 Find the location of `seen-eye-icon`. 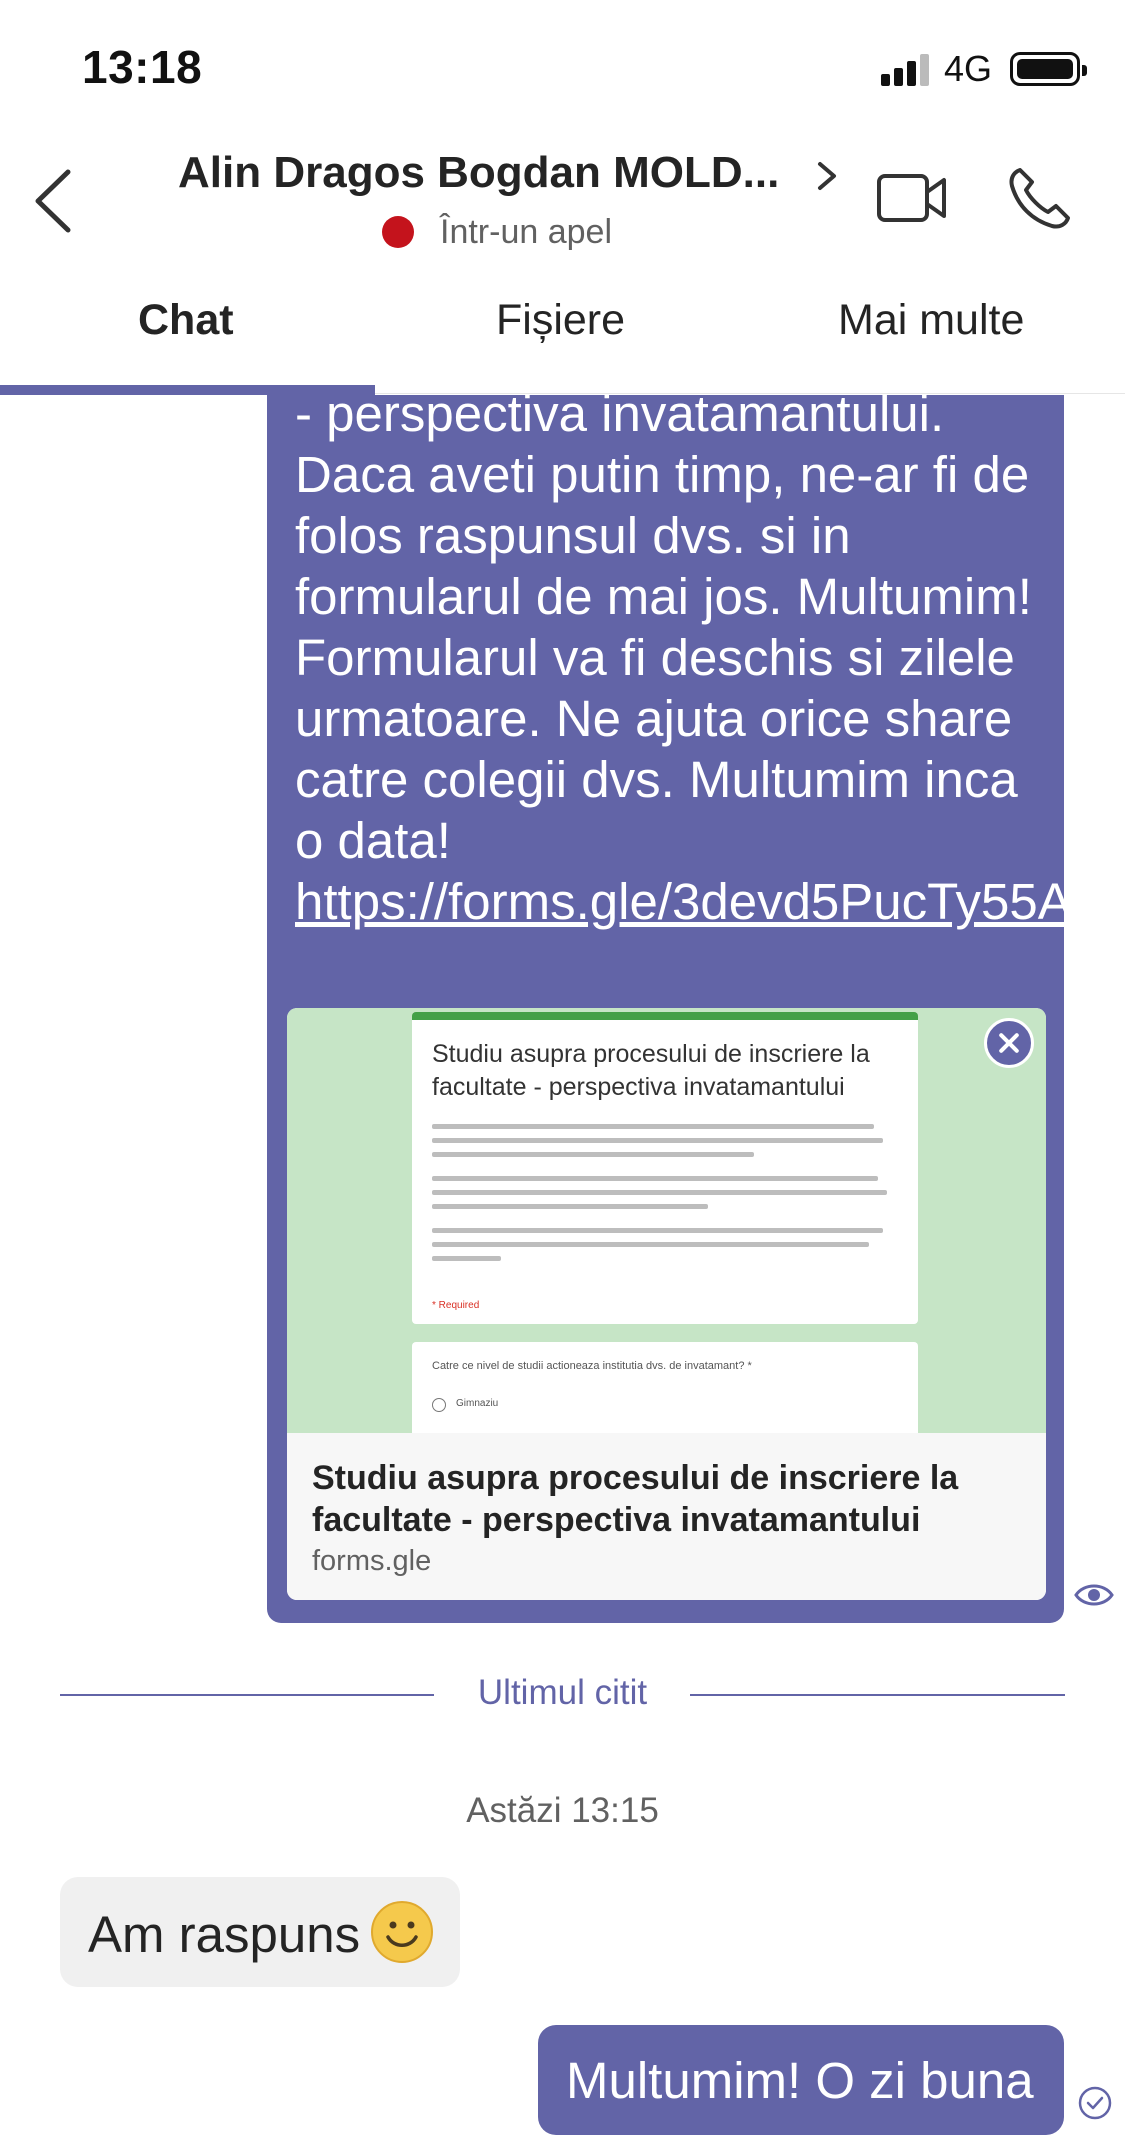

seen-eye-icon is located at coordinates (1094, 1595).